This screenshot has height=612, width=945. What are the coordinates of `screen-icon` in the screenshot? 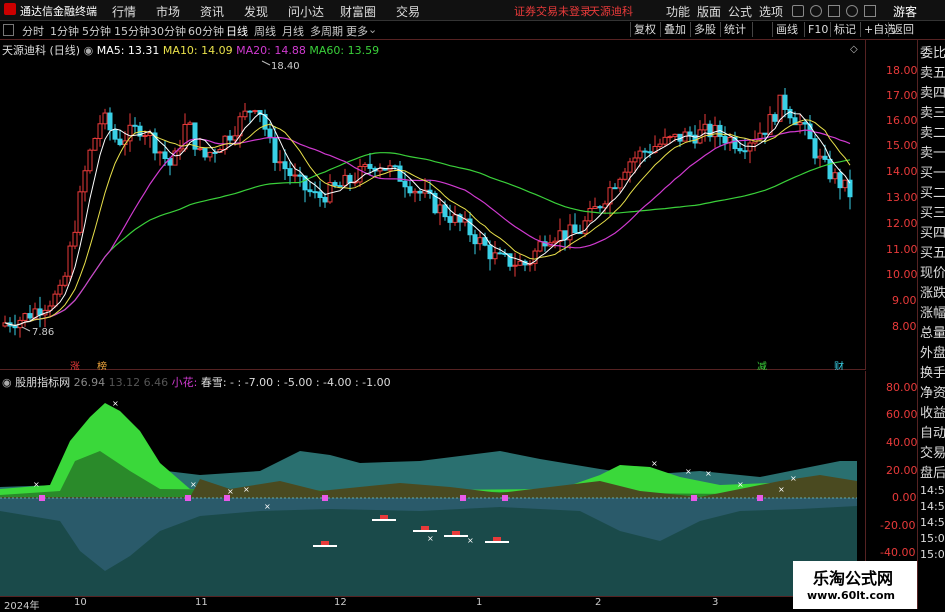 It's located at (798, 11).